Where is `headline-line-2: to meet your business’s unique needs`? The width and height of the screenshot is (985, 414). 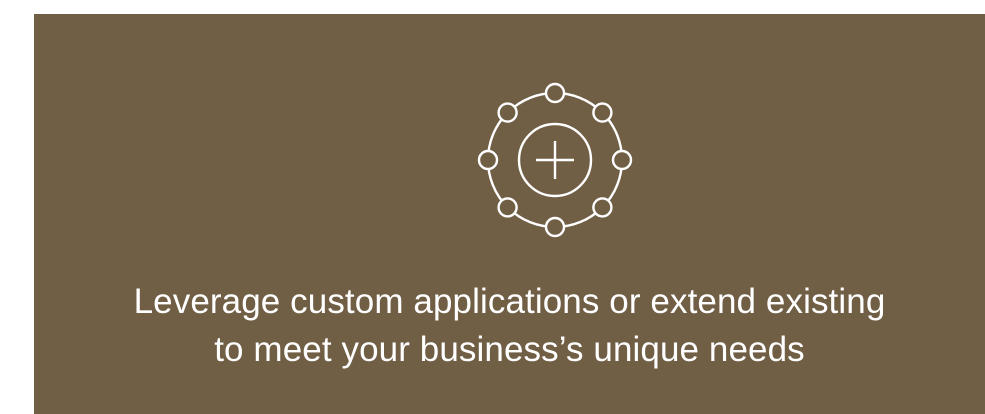
headline-line-2: to meet your business’s unique needs is located at coordinates (509, 349).